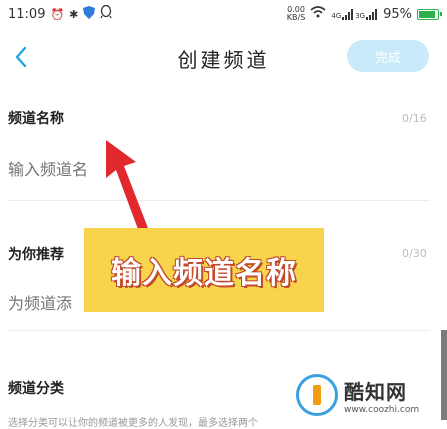  I want to click on recommend-label: 为你推荐, so click(36, 255).